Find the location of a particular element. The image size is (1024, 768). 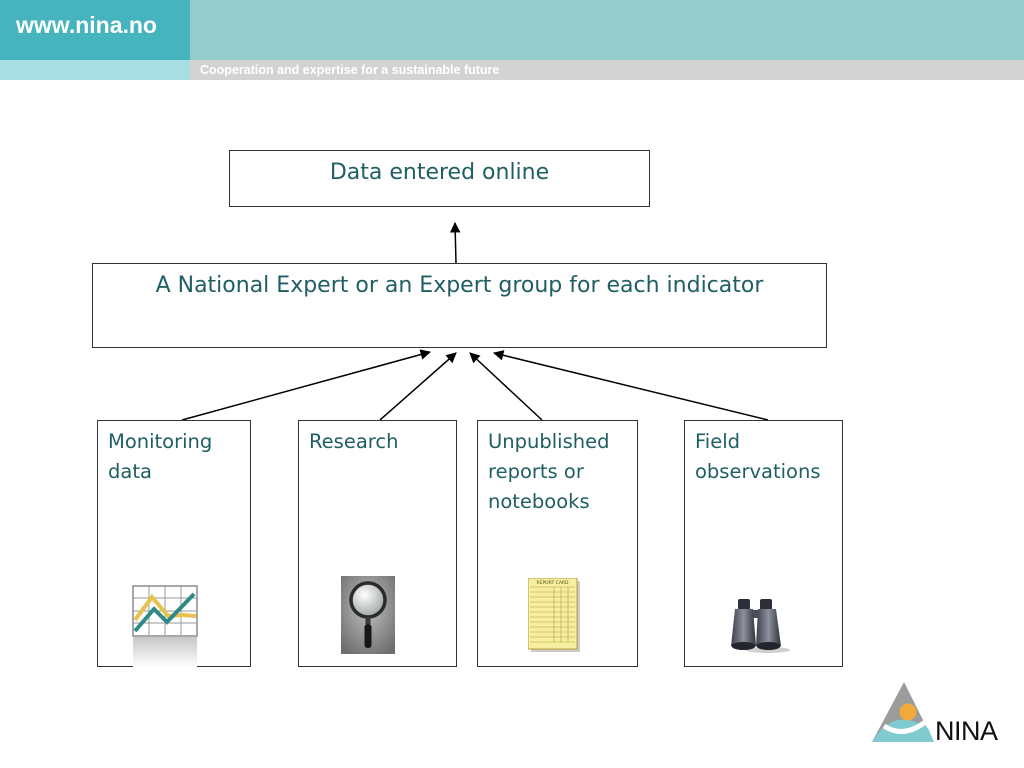

report-card-heading: REPORT CARD is located at coordinates (552, 583).